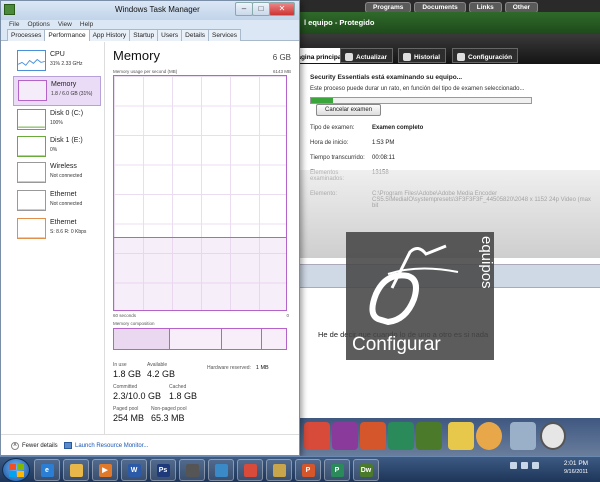  I want to click on sparkline-graph, so click(31, 119).